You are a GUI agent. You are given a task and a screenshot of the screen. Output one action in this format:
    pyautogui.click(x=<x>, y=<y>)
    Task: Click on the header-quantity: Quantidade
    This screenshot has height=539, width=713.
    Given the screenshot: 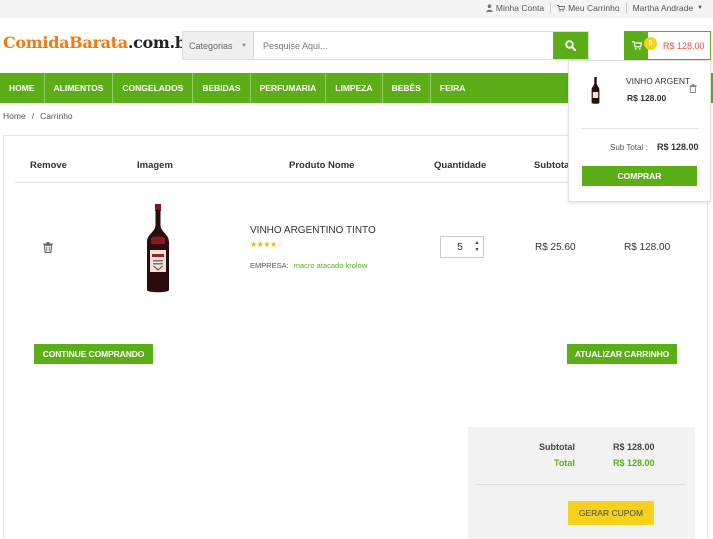 What is the action you would take?
    pyautogui.click(x=460, y=165)
    